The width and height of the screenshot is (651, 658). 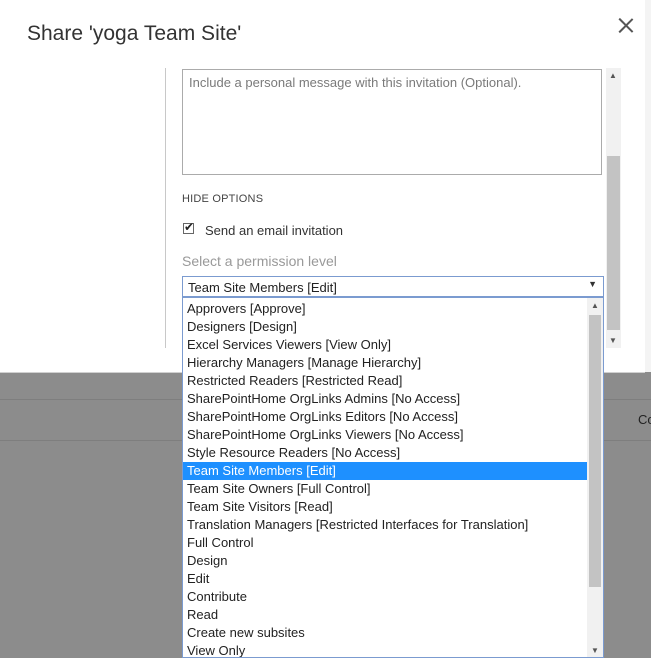 I want to click on dropdown-scrollbar: ▲ ▼, so click(x=595, y=477).